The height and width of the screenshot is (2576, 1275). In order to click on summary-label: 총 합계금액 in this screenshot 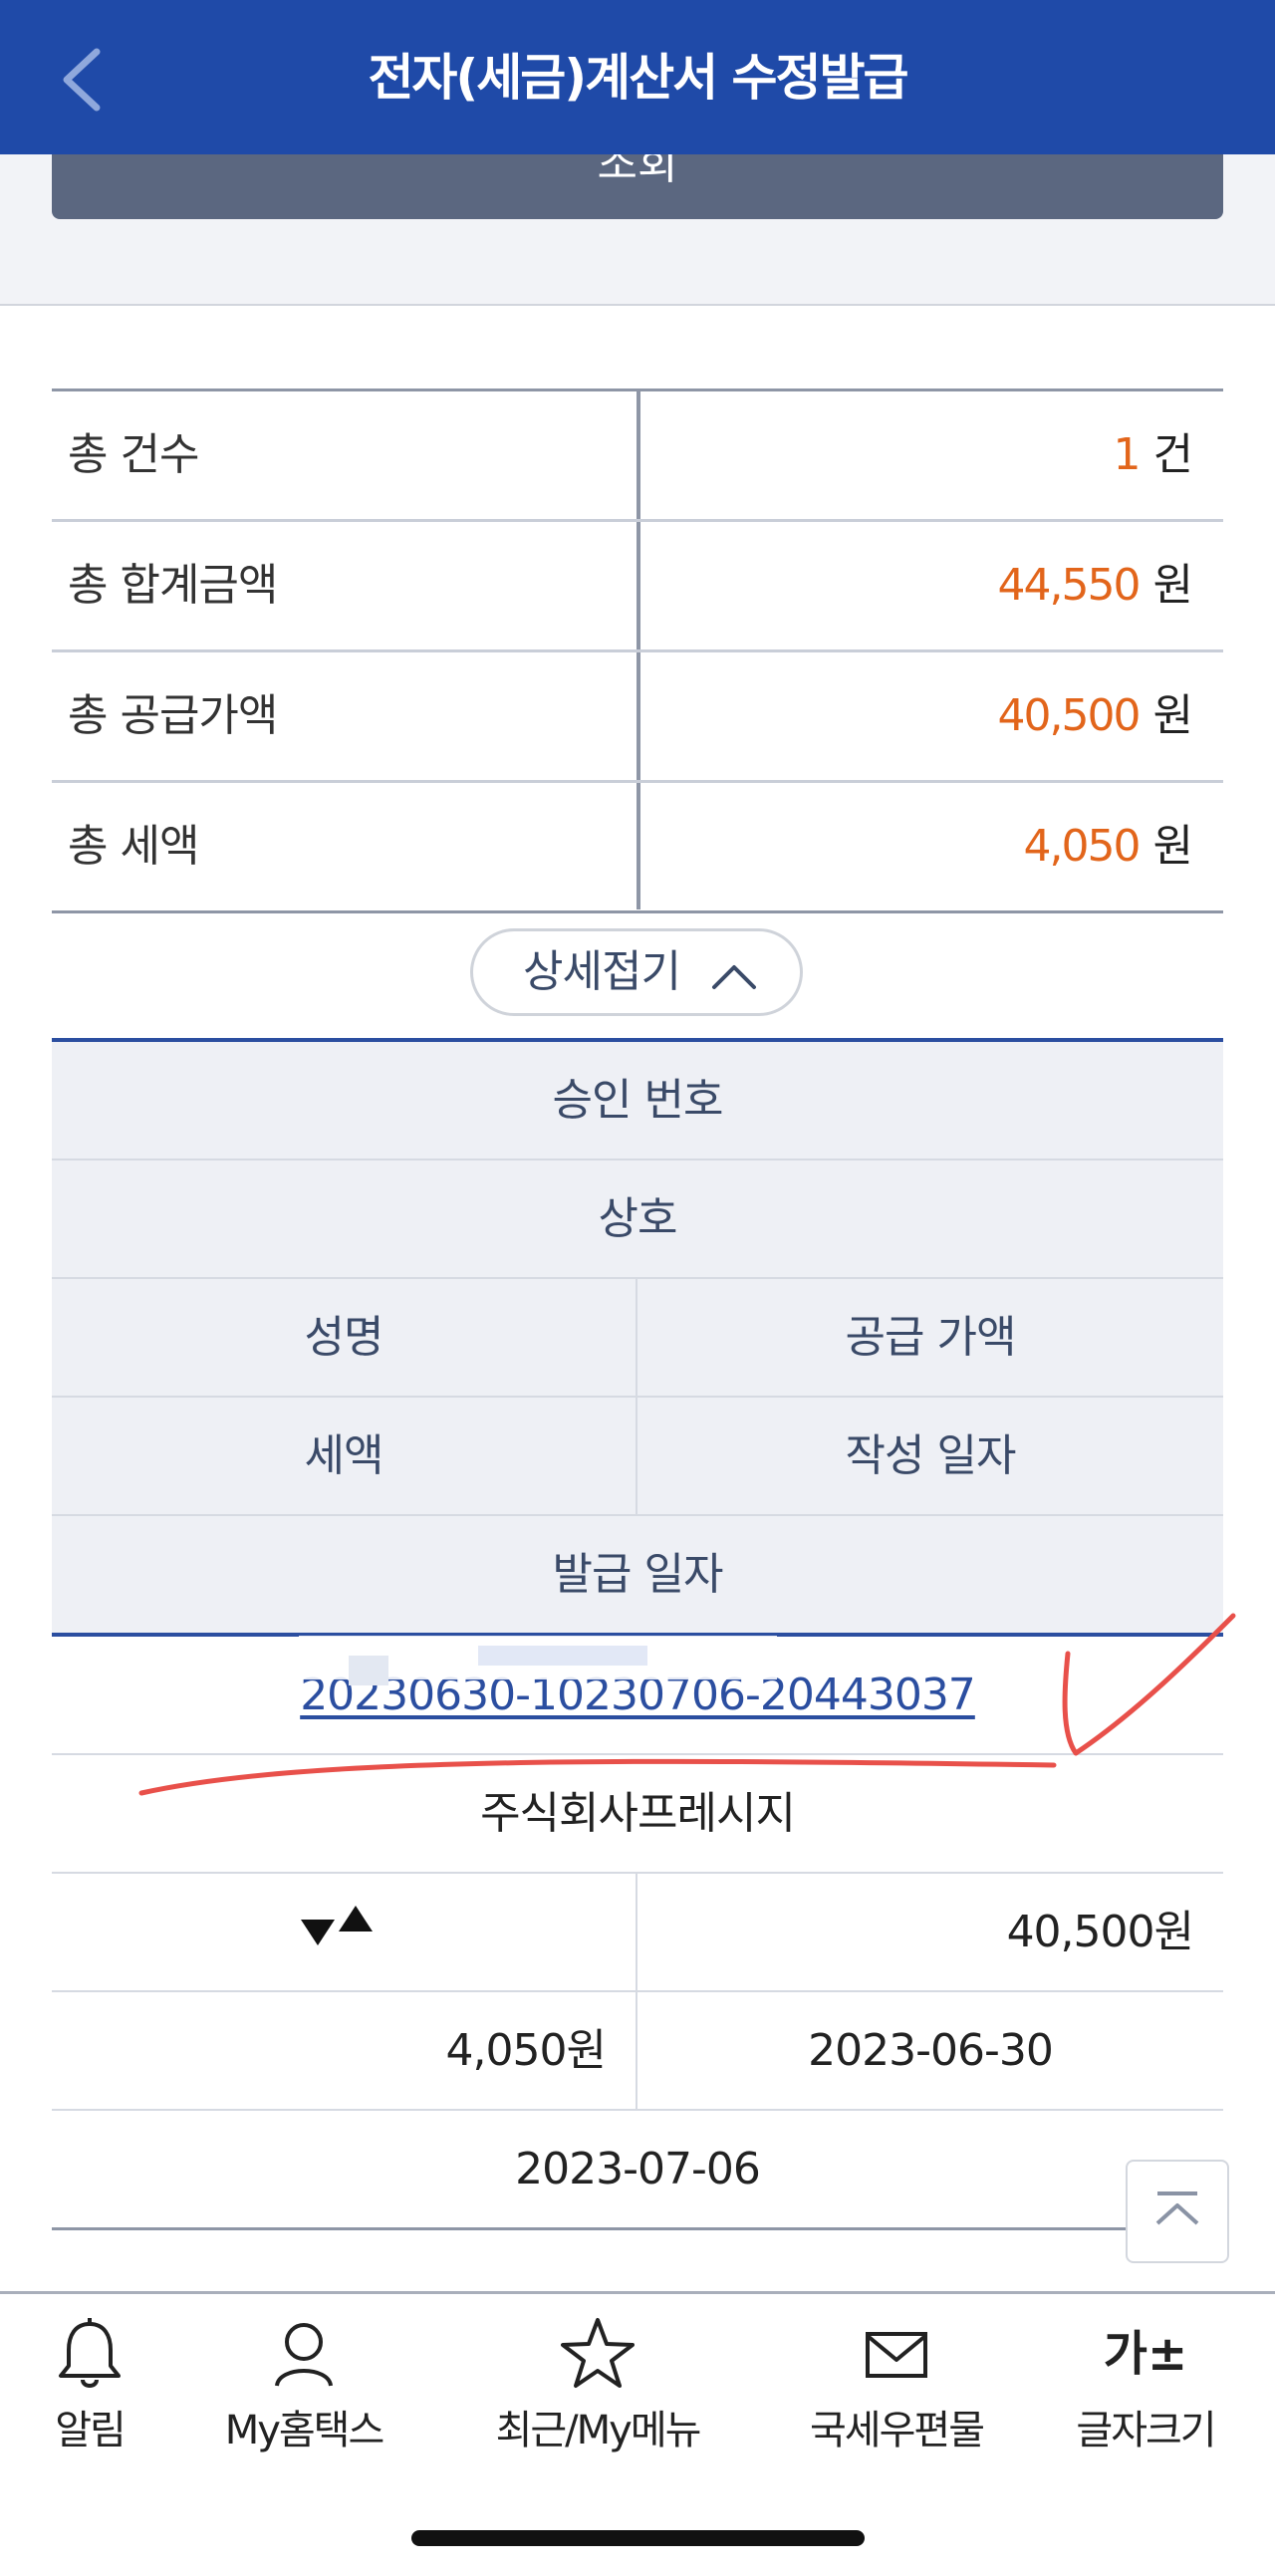, I will do `click(173, 585)`.